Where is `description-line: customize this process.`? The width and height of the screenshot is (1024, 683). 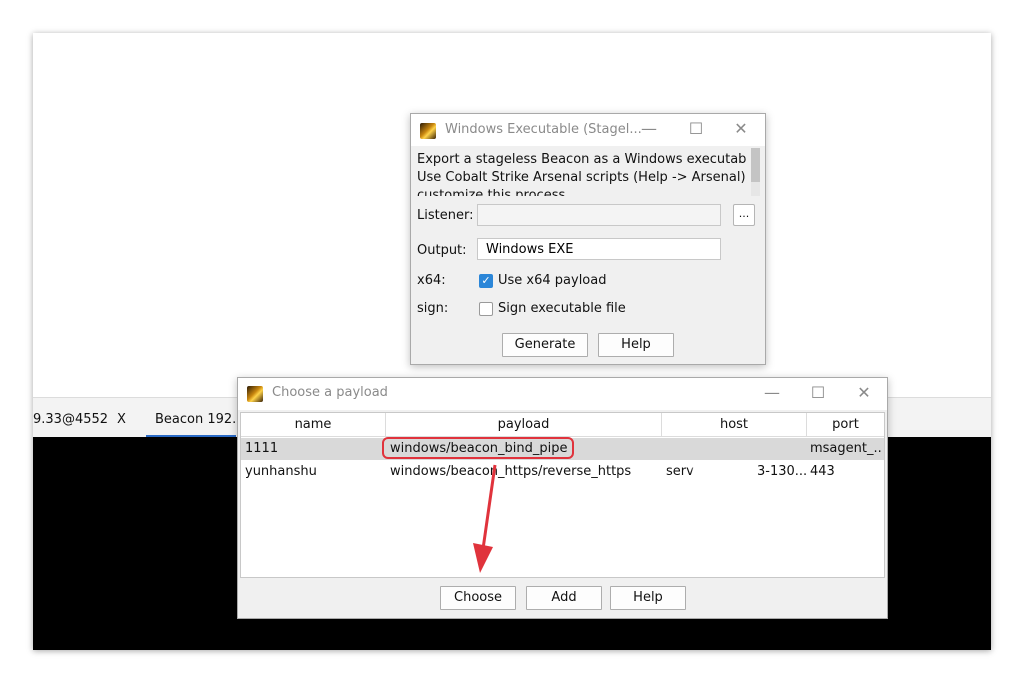 description-line: customize this process. is located at coordinates (493, 192).